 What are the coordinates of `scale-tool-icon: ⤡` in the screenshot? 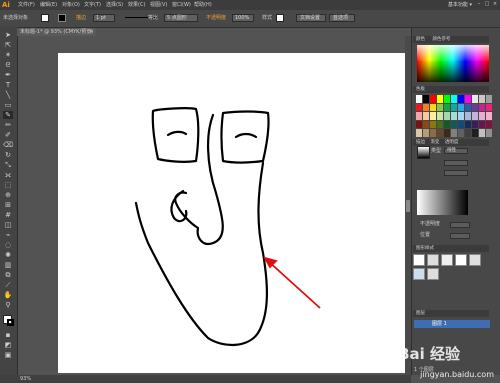 It's located at (8, 165).